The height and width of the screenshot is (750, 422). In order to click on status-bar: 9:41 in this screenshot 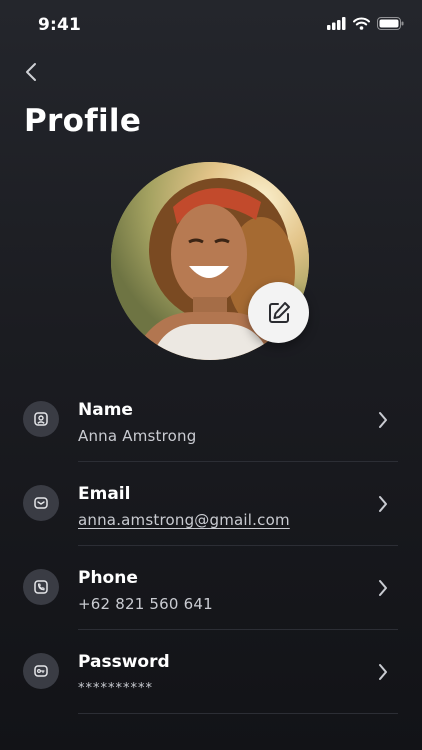, I will do `click(211, 25)`.